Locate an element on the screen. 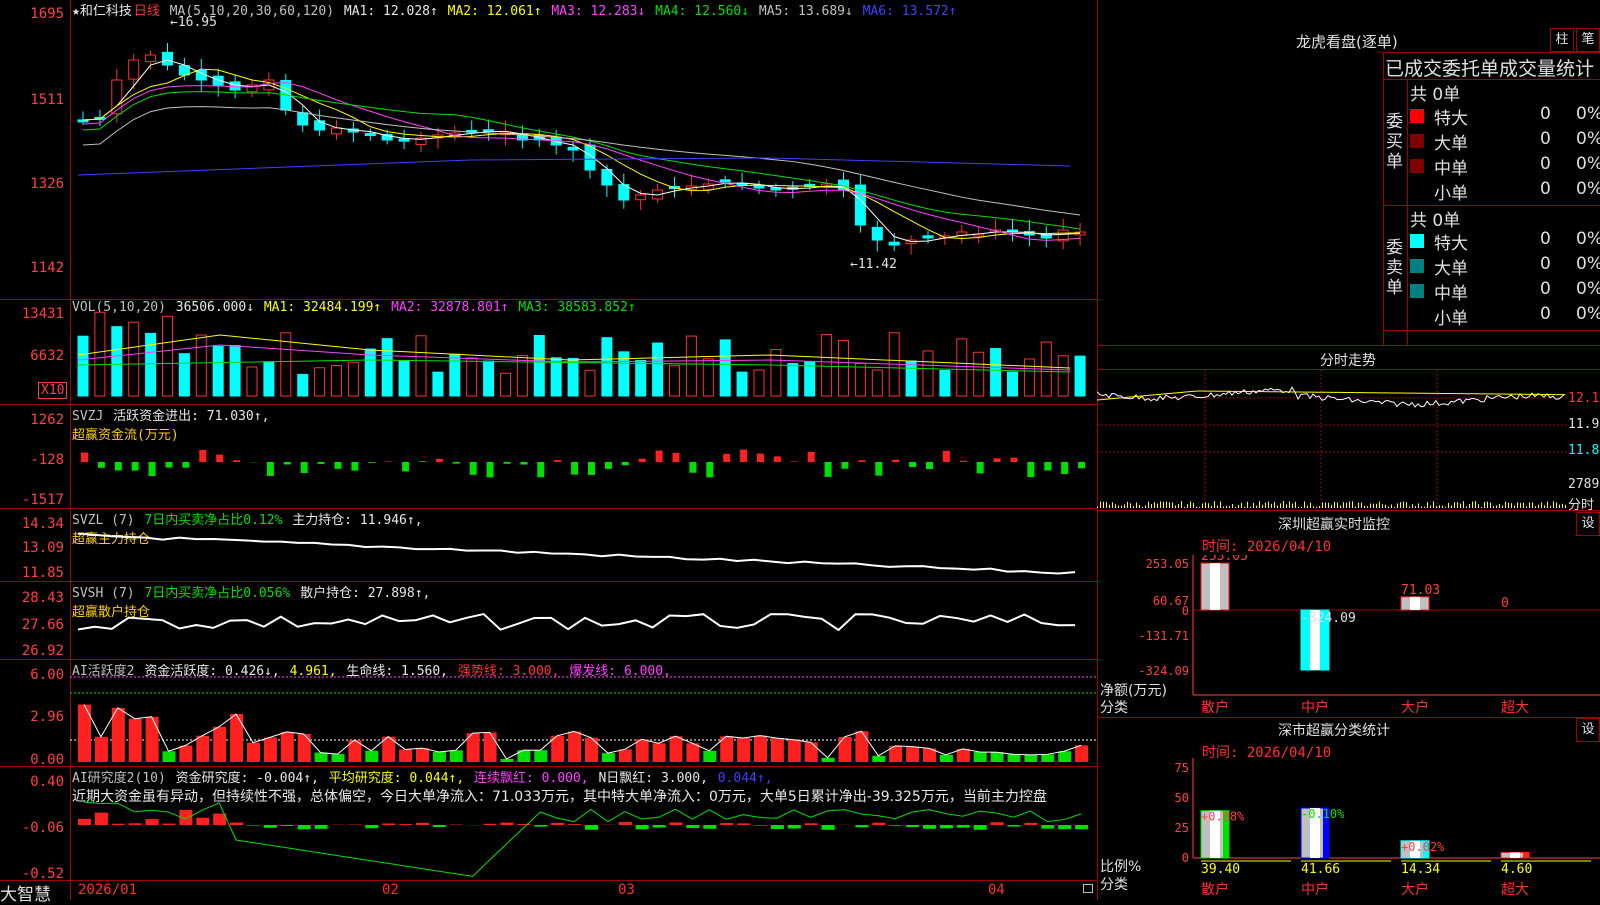 The height and width of the screenshot is (905, 1600). sc-xlabel: 分类 is located at coordinates (1114, 884).